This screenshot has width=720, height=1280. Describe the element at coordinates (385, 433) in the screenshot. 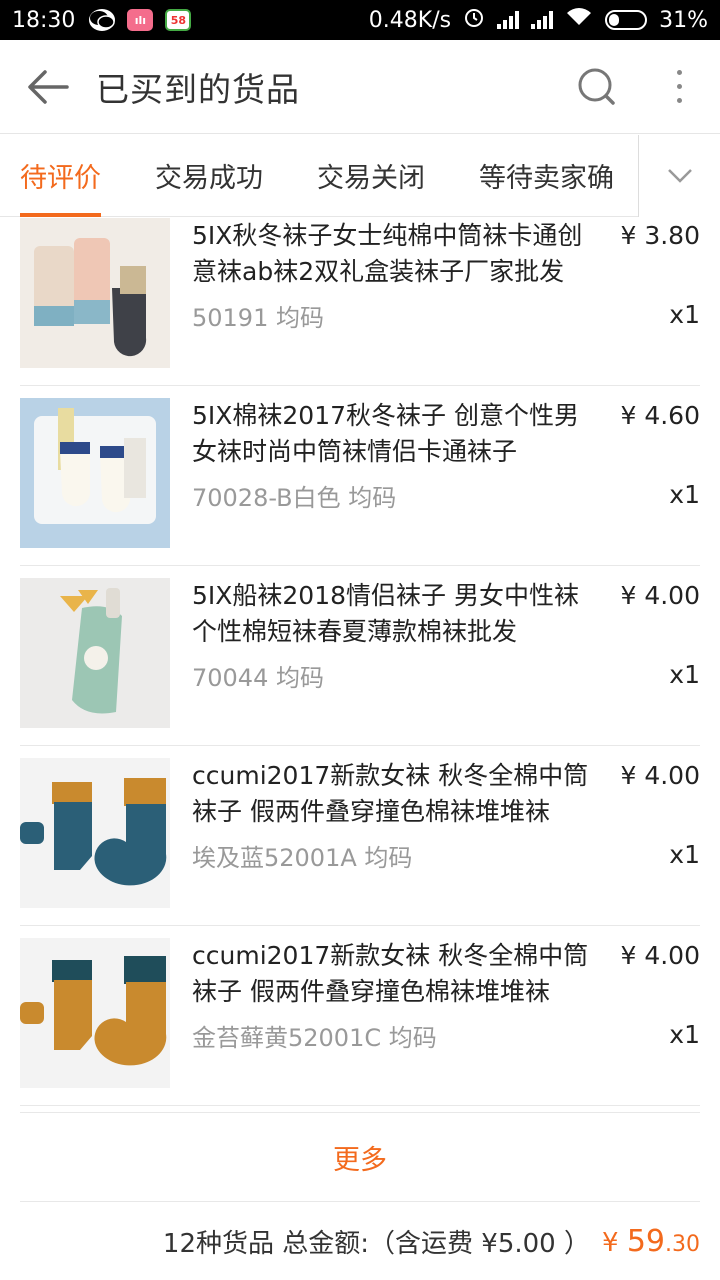

I see `product-name: 5IX棉袜2017秋冬袜子 创意个性男女袜时尚中筒袜情侣卡通袜子` at that location.